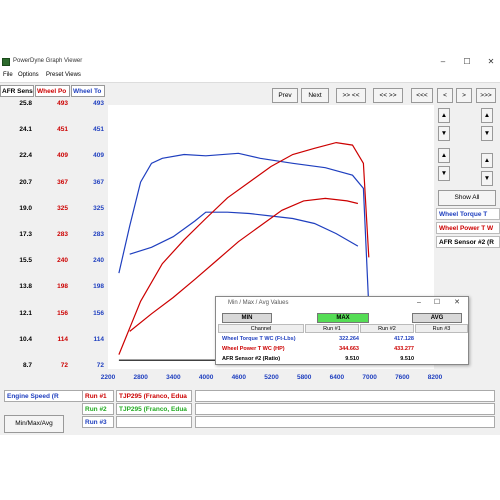 The height and width of the screenshot is (500, 500). Describe the element at coordinates (419, 303) in the screenshot. I see `dialog-minimize-icon: –` at that location.